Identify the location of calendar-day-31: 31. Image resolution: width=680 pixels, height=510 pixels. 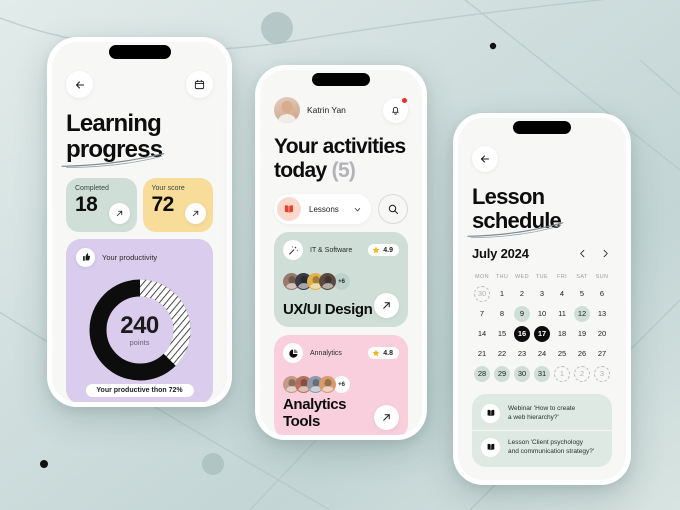
(542, 374).